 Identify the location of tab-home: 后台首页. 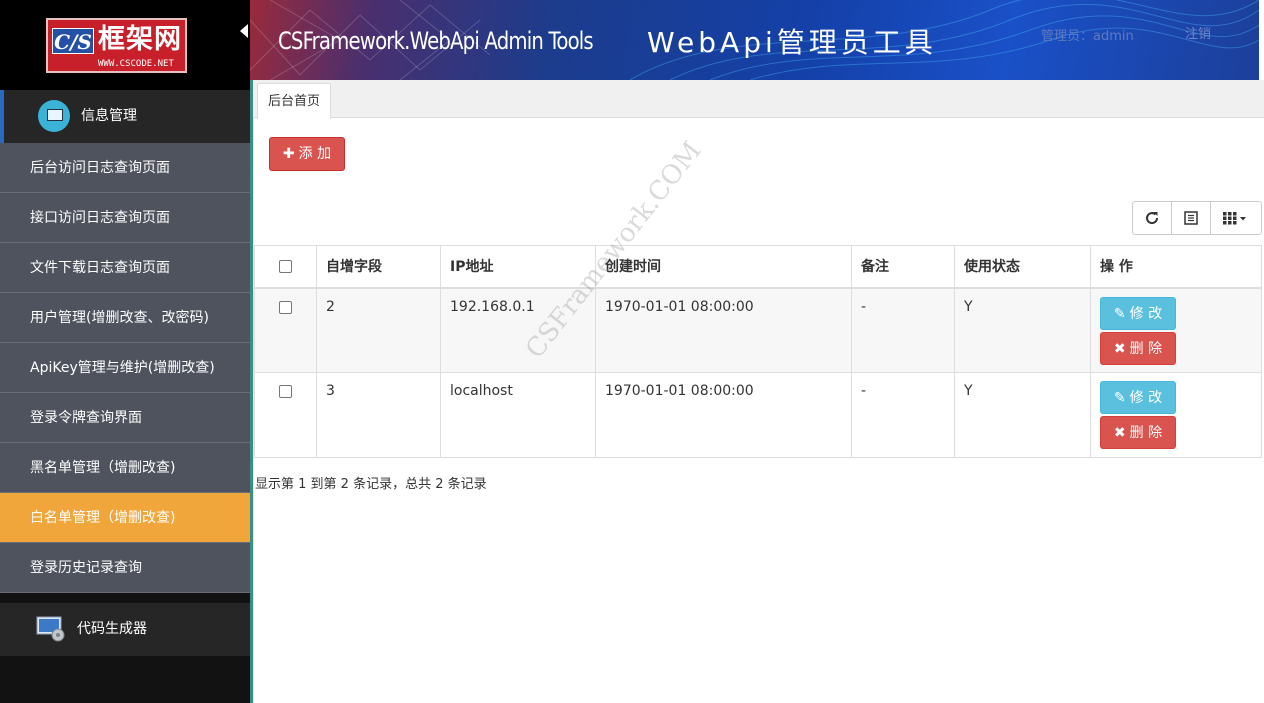
(294, 101).